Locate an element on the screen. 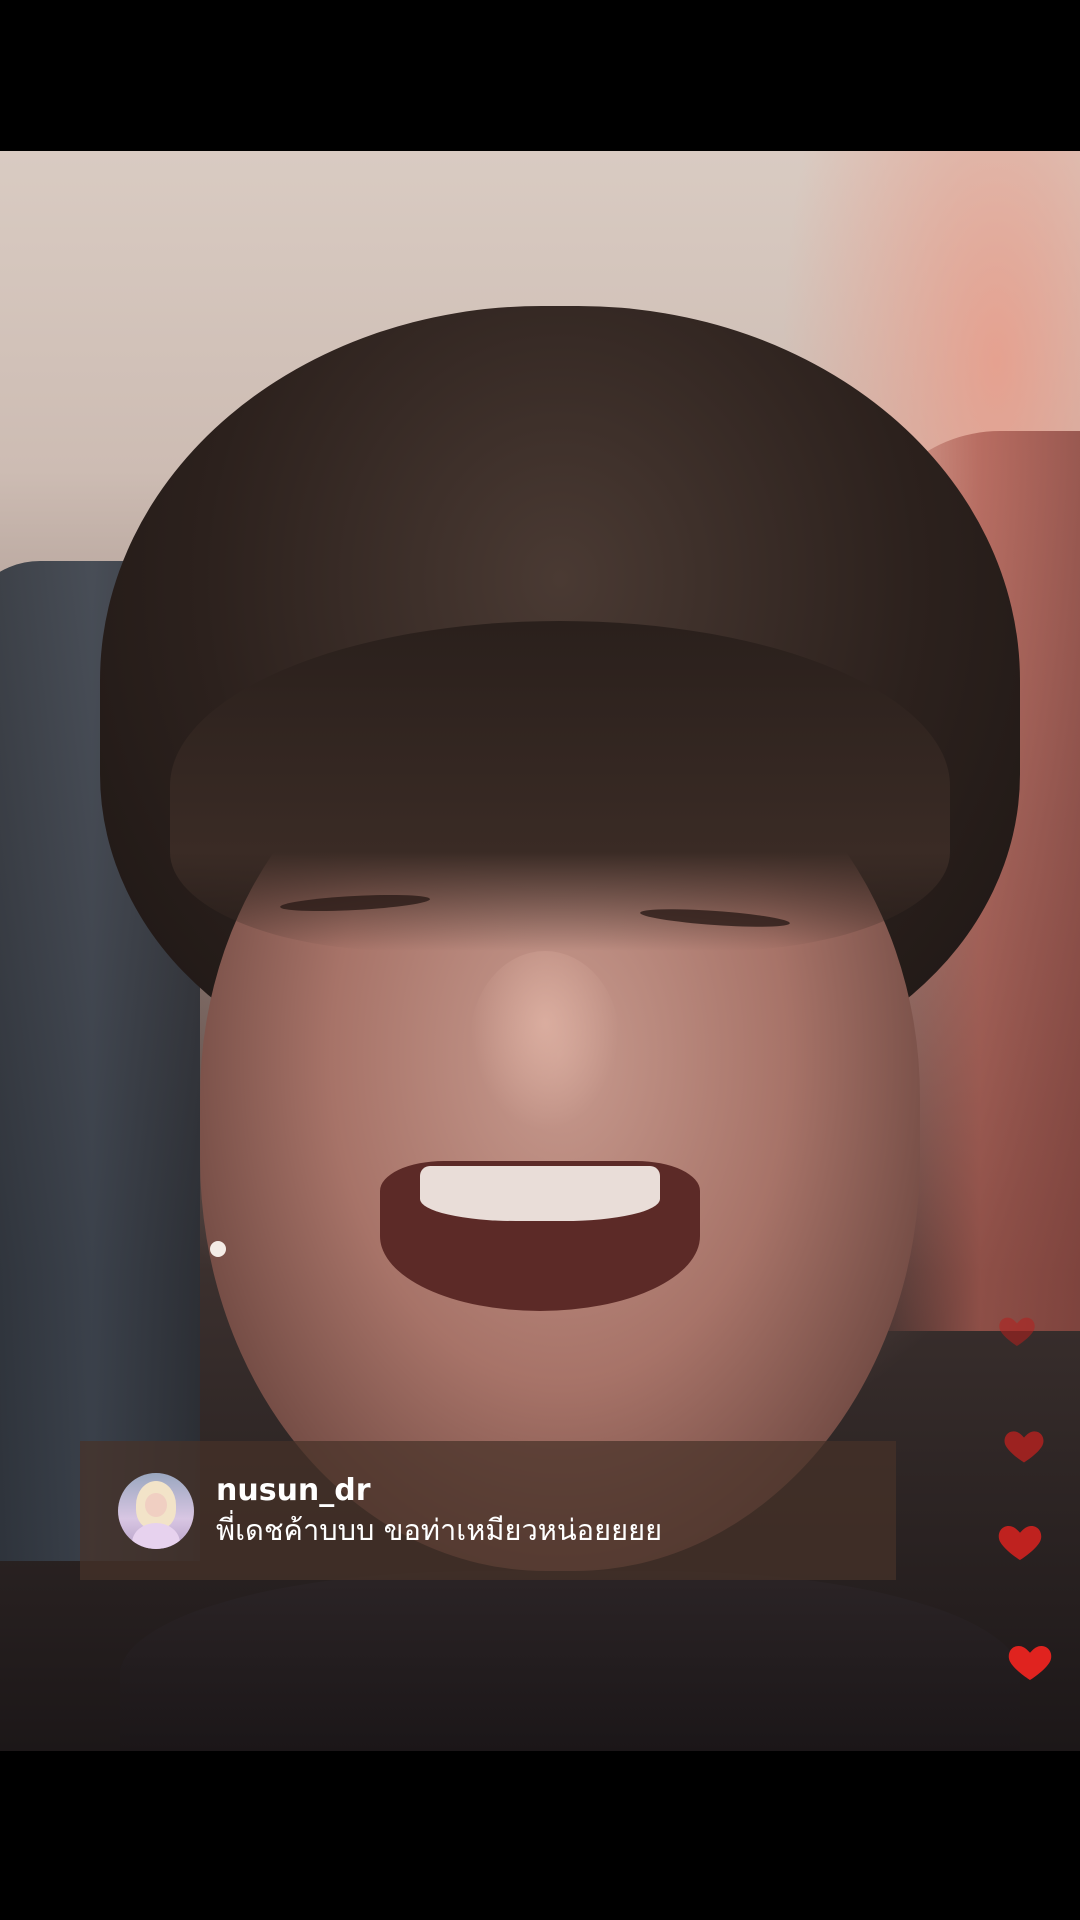 The height and width of the screenshot is (1920, 1080). letterbox-top is located at coordinates (540, 75).